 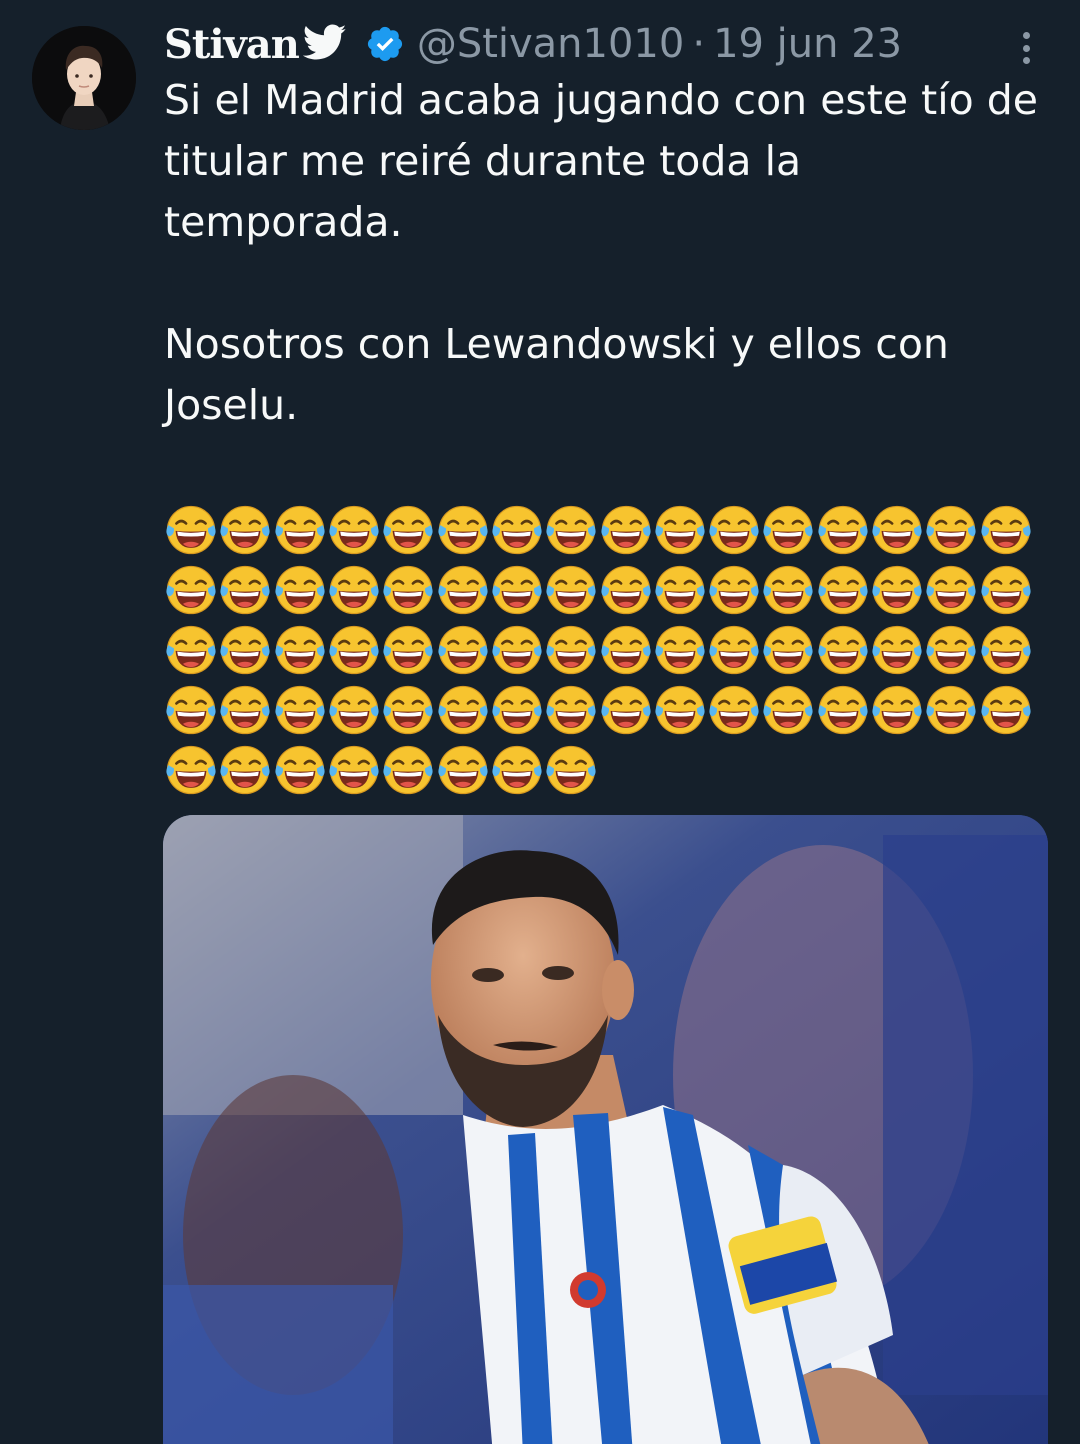 What do you see at coordinates (324, 44) in the screenshot?
I see `bird-icon` at bounding box center [324, 44].